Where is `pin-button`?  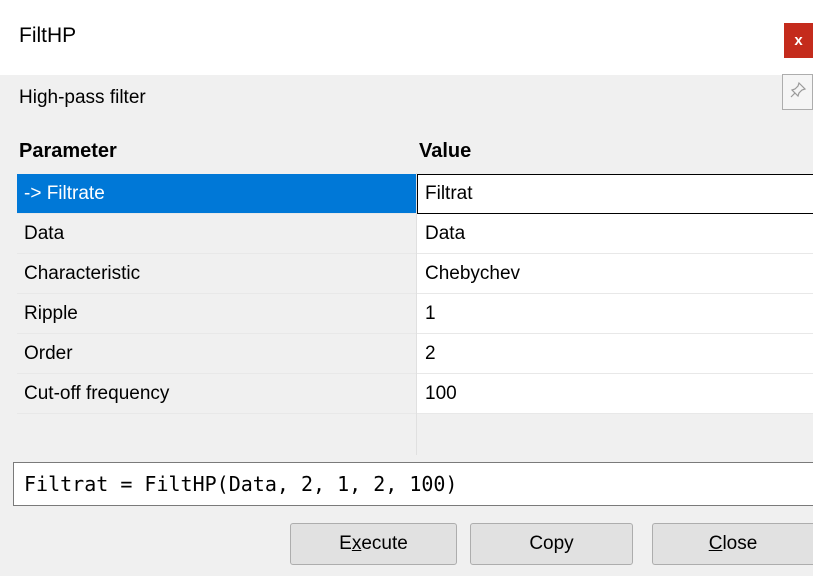 pin-button is located at coordinates (797, 92).